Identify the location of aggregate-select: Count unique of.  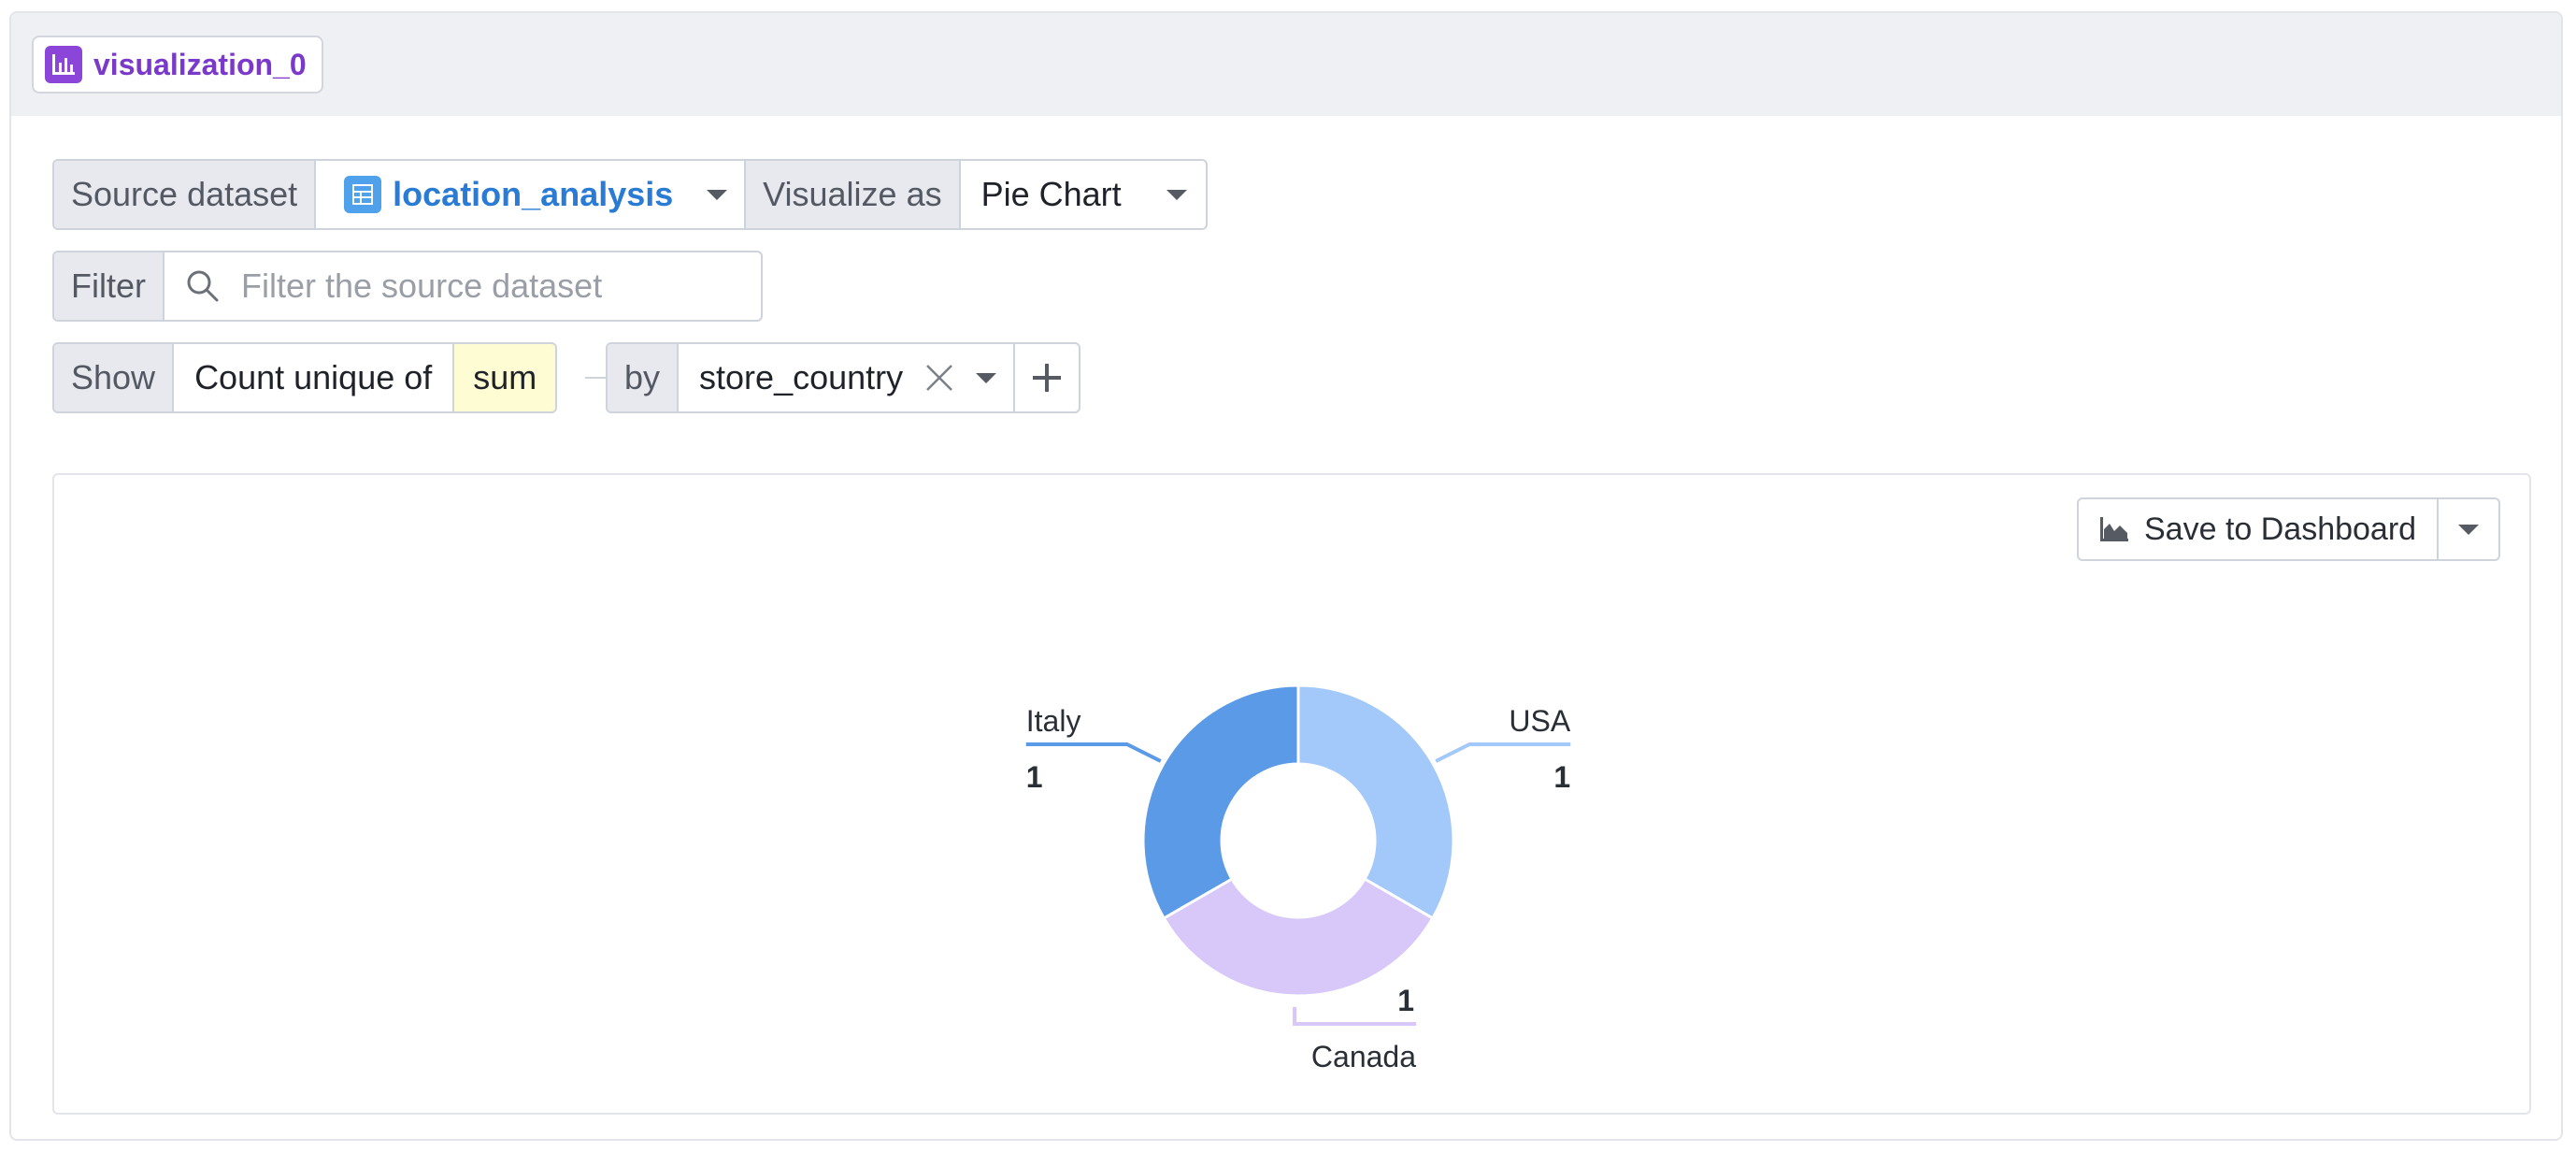
(312, 377).